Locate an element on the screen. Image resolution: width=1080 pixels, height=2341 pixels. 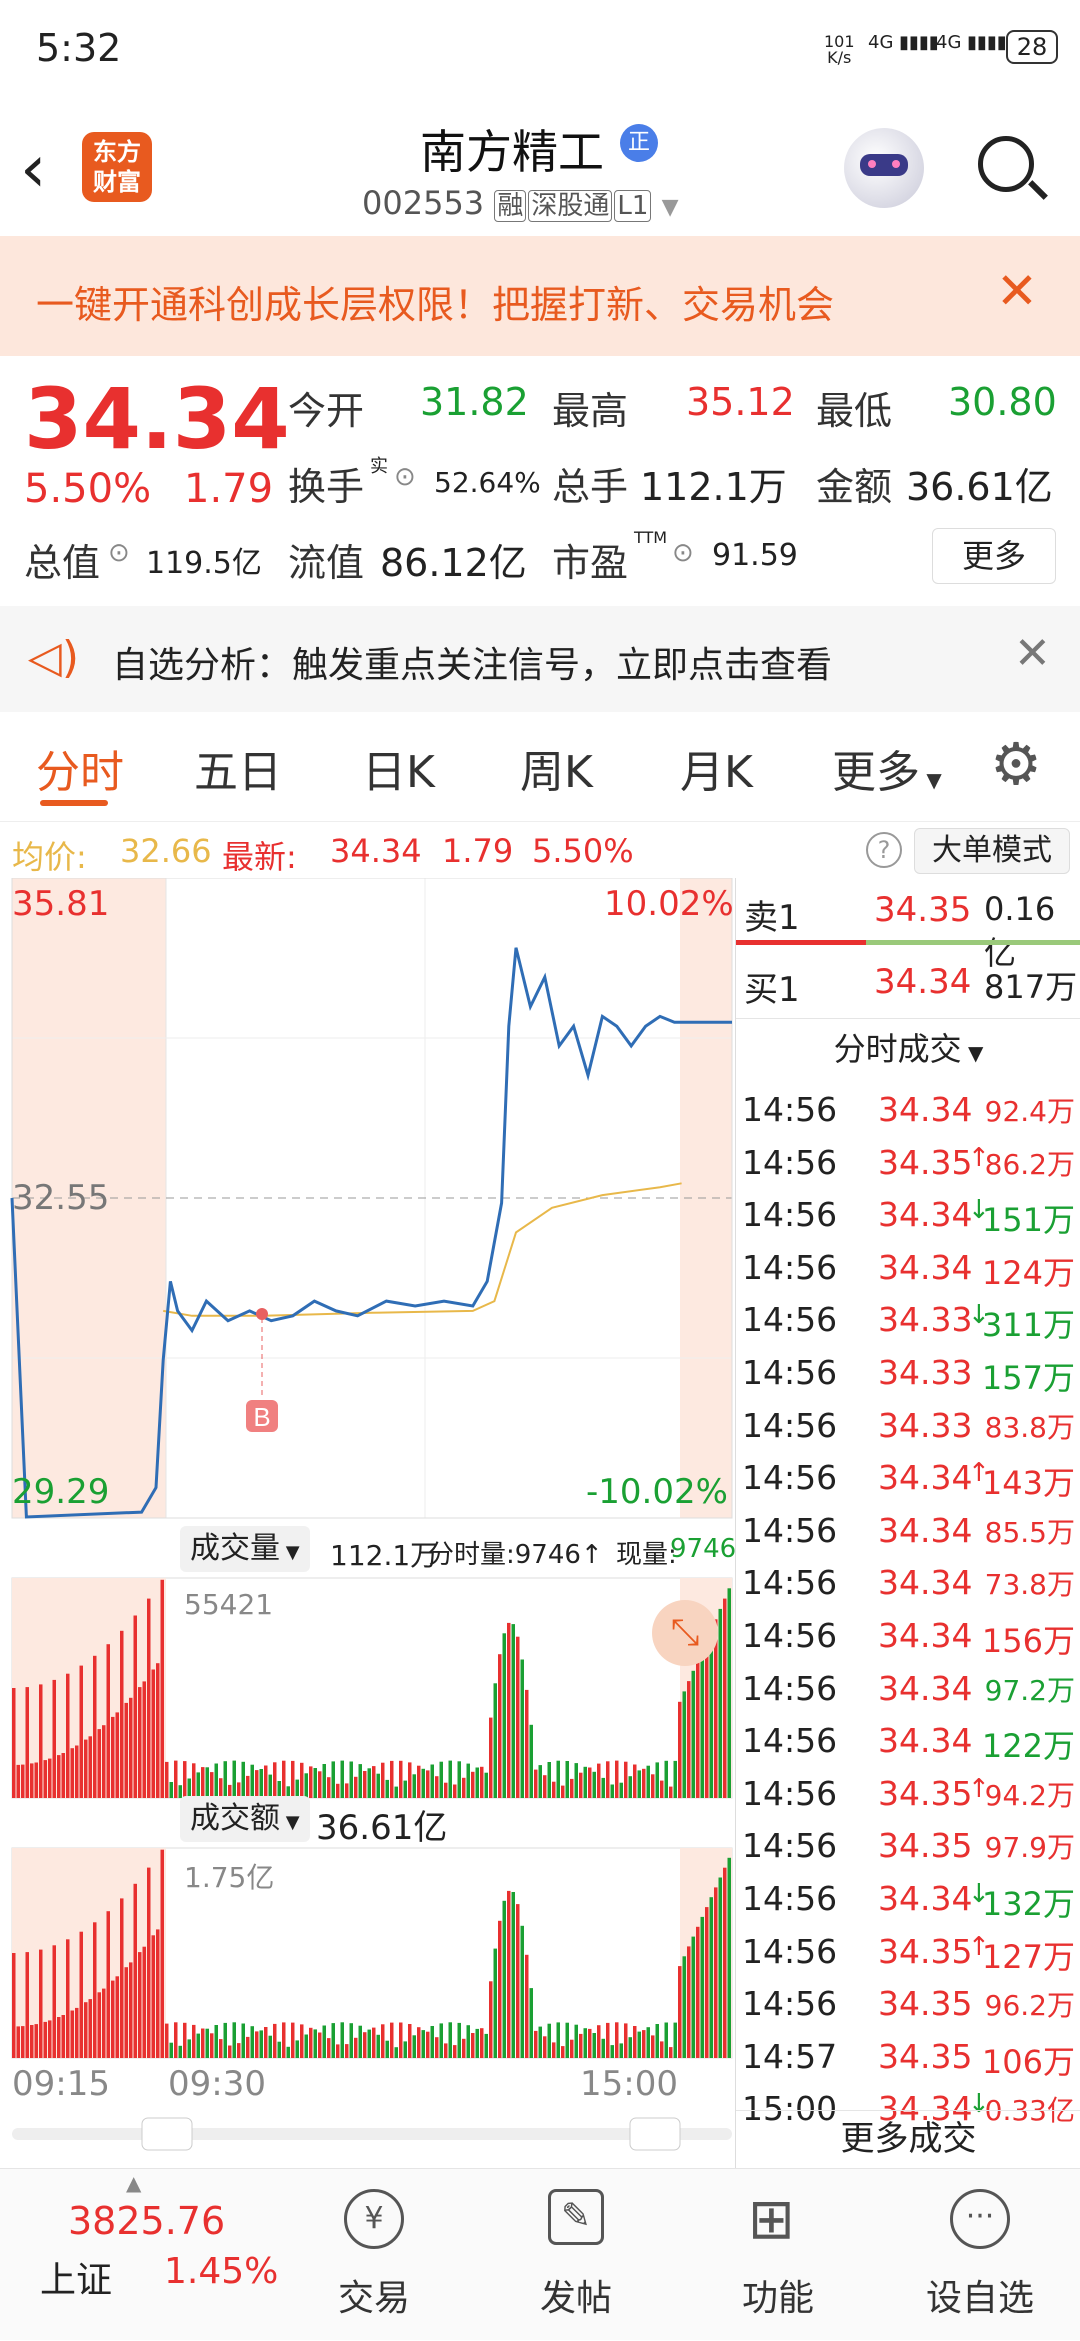
trade-volume: 311万 is located at coordinates (1028, 1325).